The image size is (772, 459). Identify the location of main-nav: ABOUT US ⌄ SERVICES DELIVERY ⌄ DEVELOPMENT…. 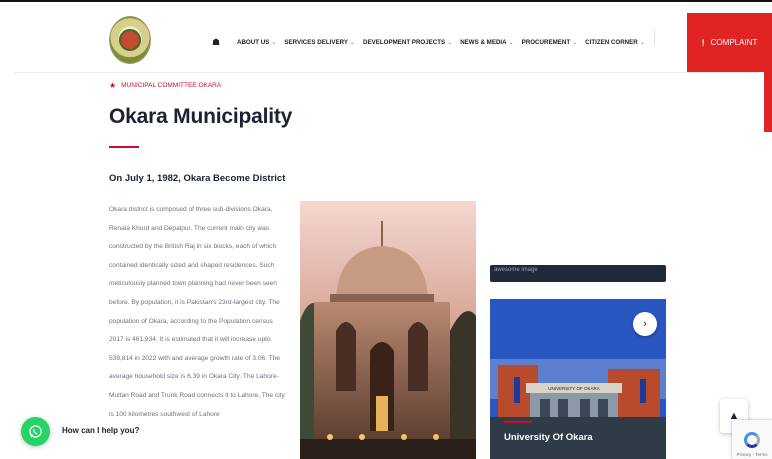
(445, 43).